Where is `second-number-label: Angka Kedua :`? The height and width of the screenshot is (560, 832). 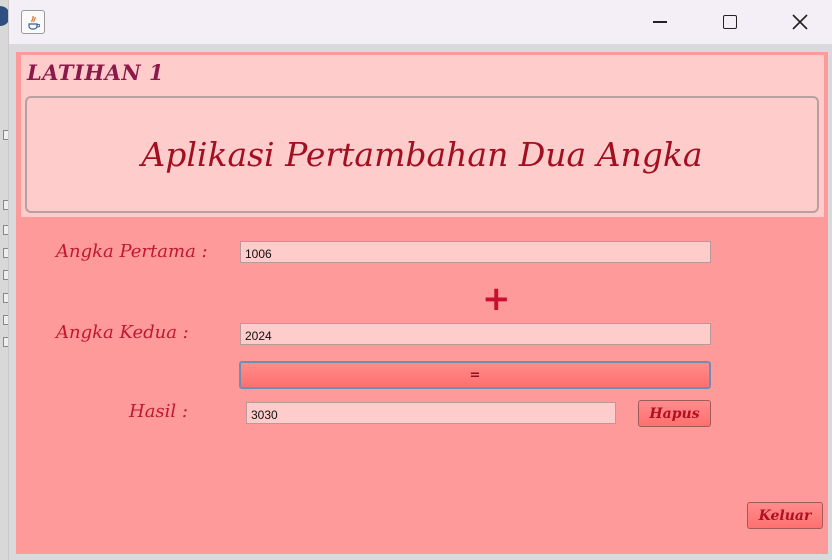 second-number-label: Angka Kedua : is located at coordinates (122, 332).